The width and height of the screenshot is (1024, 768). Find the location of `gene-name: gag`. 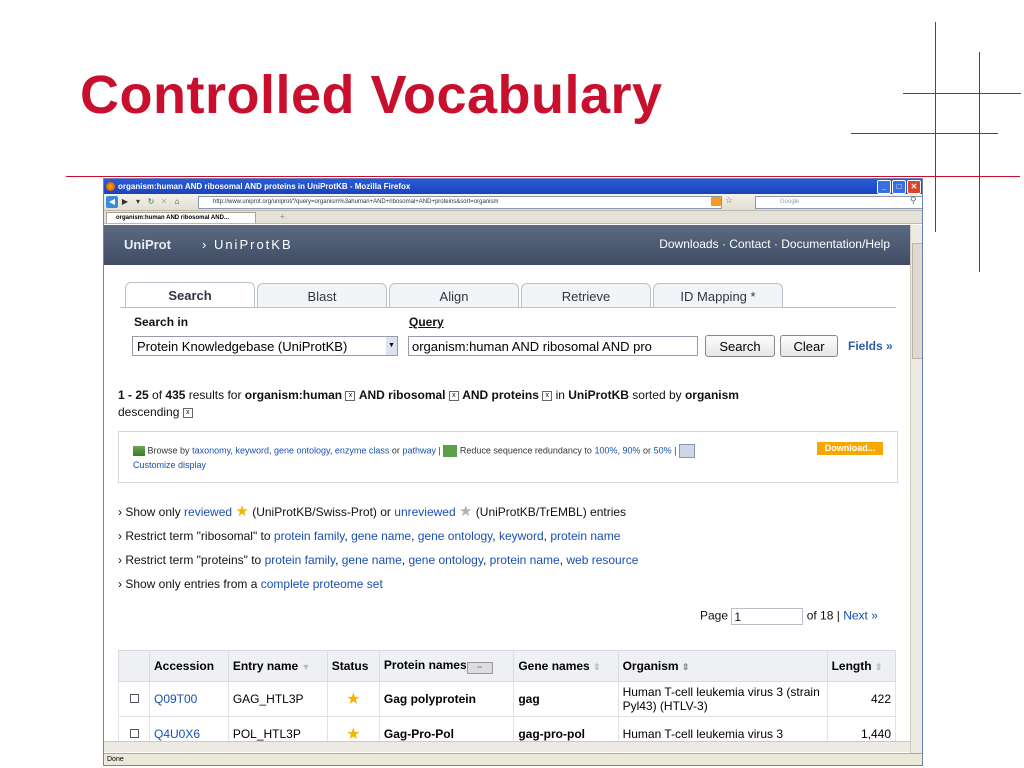

gene-name: gag is located at coordinates (566, 699).